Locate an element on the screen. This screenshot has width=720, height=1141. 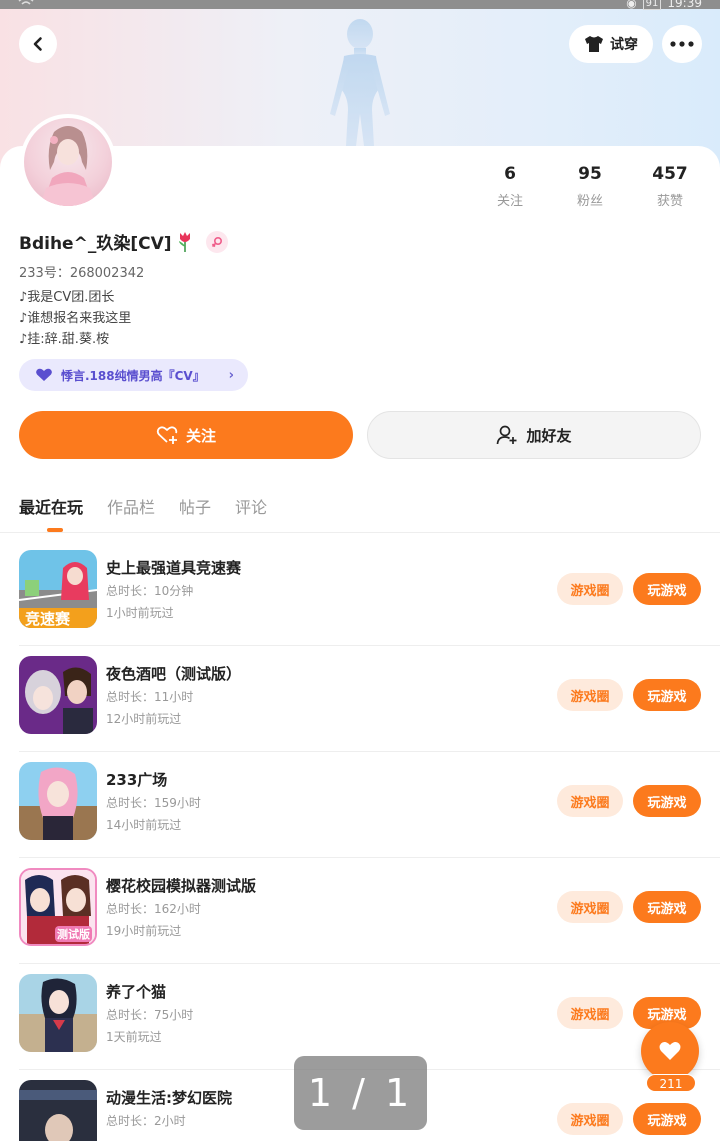
stat-likes: 457 获赞 is located at coordinates (670, 186).